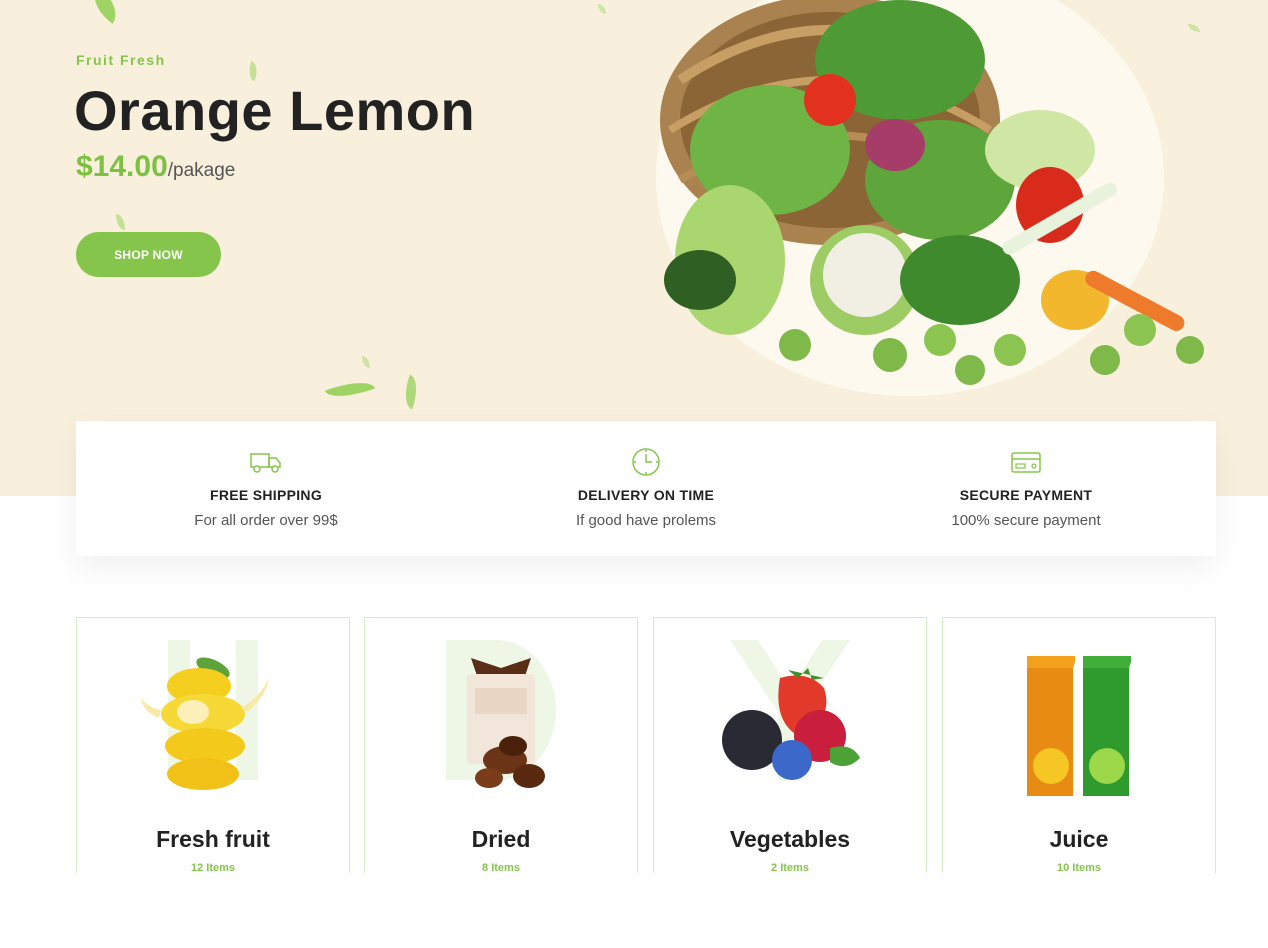  Describe the element at coordinates (1026, 462) in the screenshot. I see `credit-card-icon` at that location.